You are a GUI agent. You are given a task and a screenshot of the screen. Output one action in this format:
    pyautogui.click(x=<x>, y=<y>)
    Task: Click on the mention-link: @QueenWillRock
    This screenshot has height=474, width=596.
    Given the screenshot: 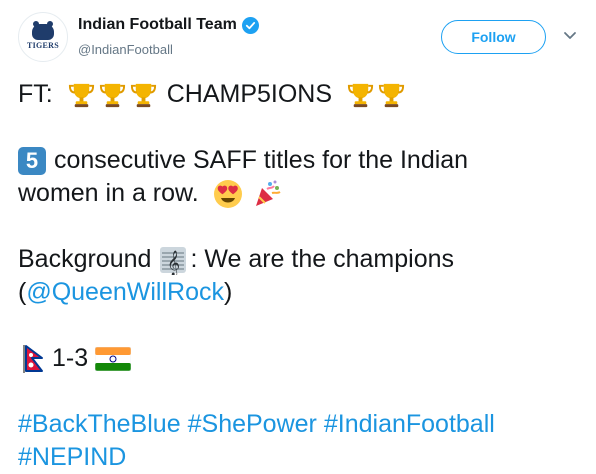 What is the action you would take?
    pyautogui.click(x=125, y=292)
    